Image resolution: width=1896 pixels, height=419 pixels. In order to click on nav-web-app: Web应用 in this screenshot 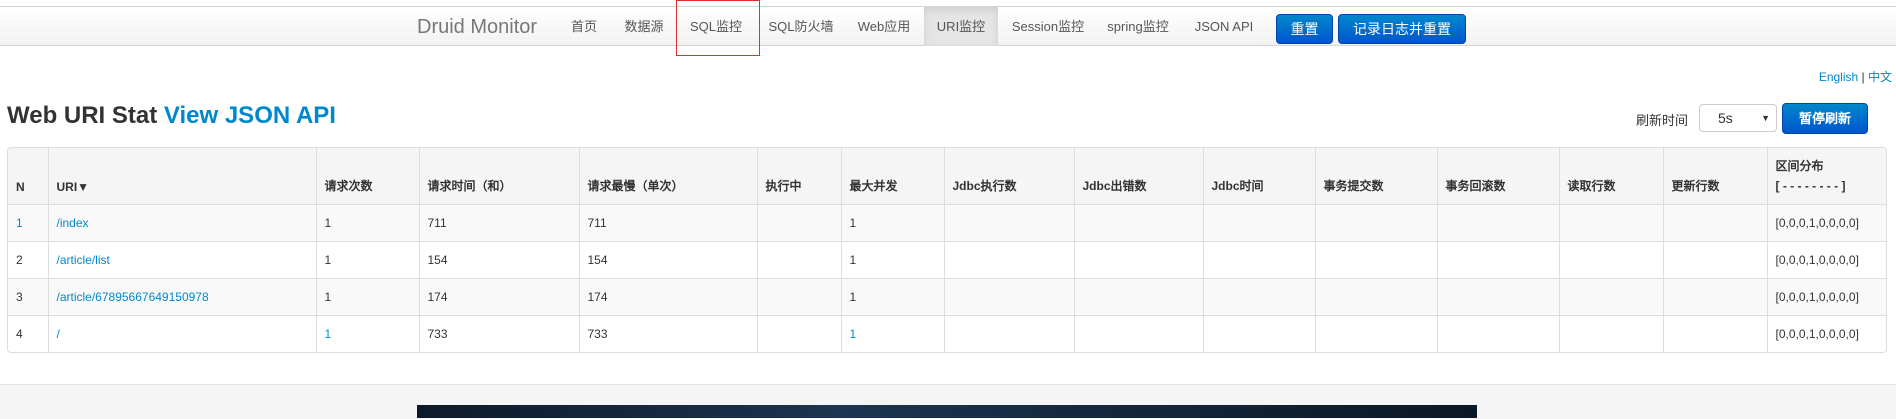, I will do `click(884, 26)`.